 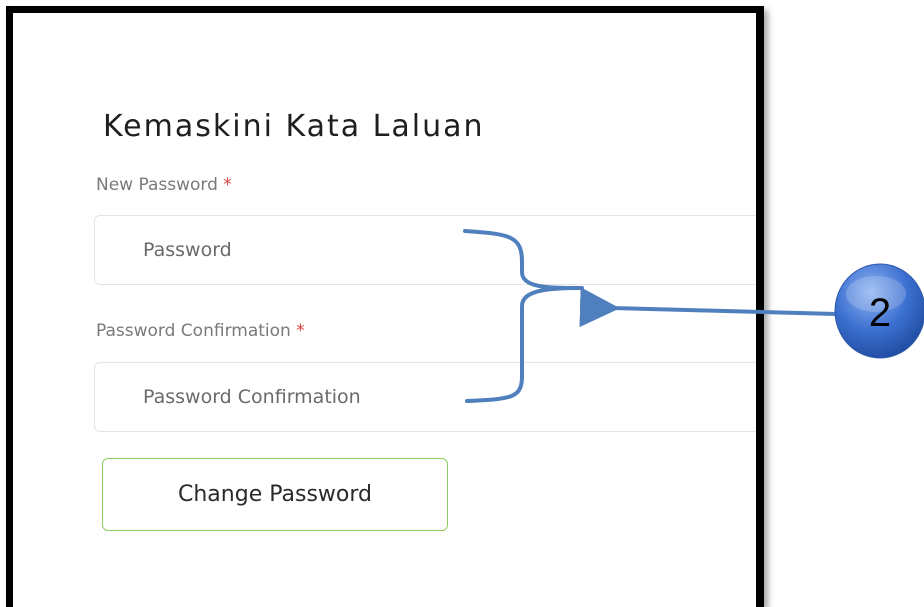 What do you see at coordinates (157, 185) in the screenshot?
I see `new-password-label-text: New Password` at bounding box center [157, 185].